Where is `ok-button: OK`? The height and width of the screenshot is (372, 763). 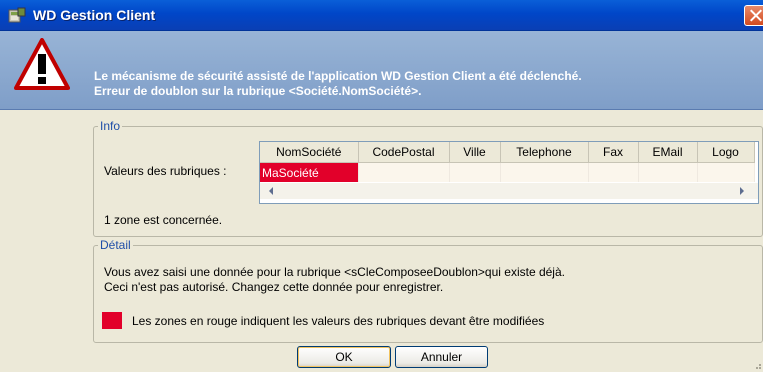
ok-button: OK is located at coordinates (344, 357).